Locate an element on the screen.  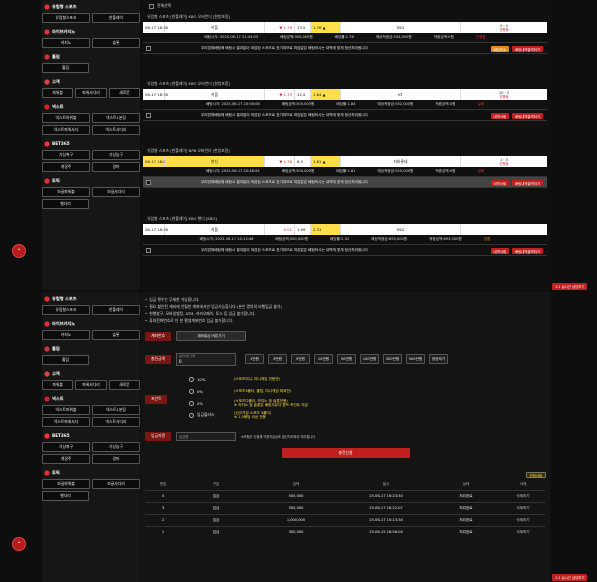
amount-button: 정정하기 is located at coordinates (438, 359).